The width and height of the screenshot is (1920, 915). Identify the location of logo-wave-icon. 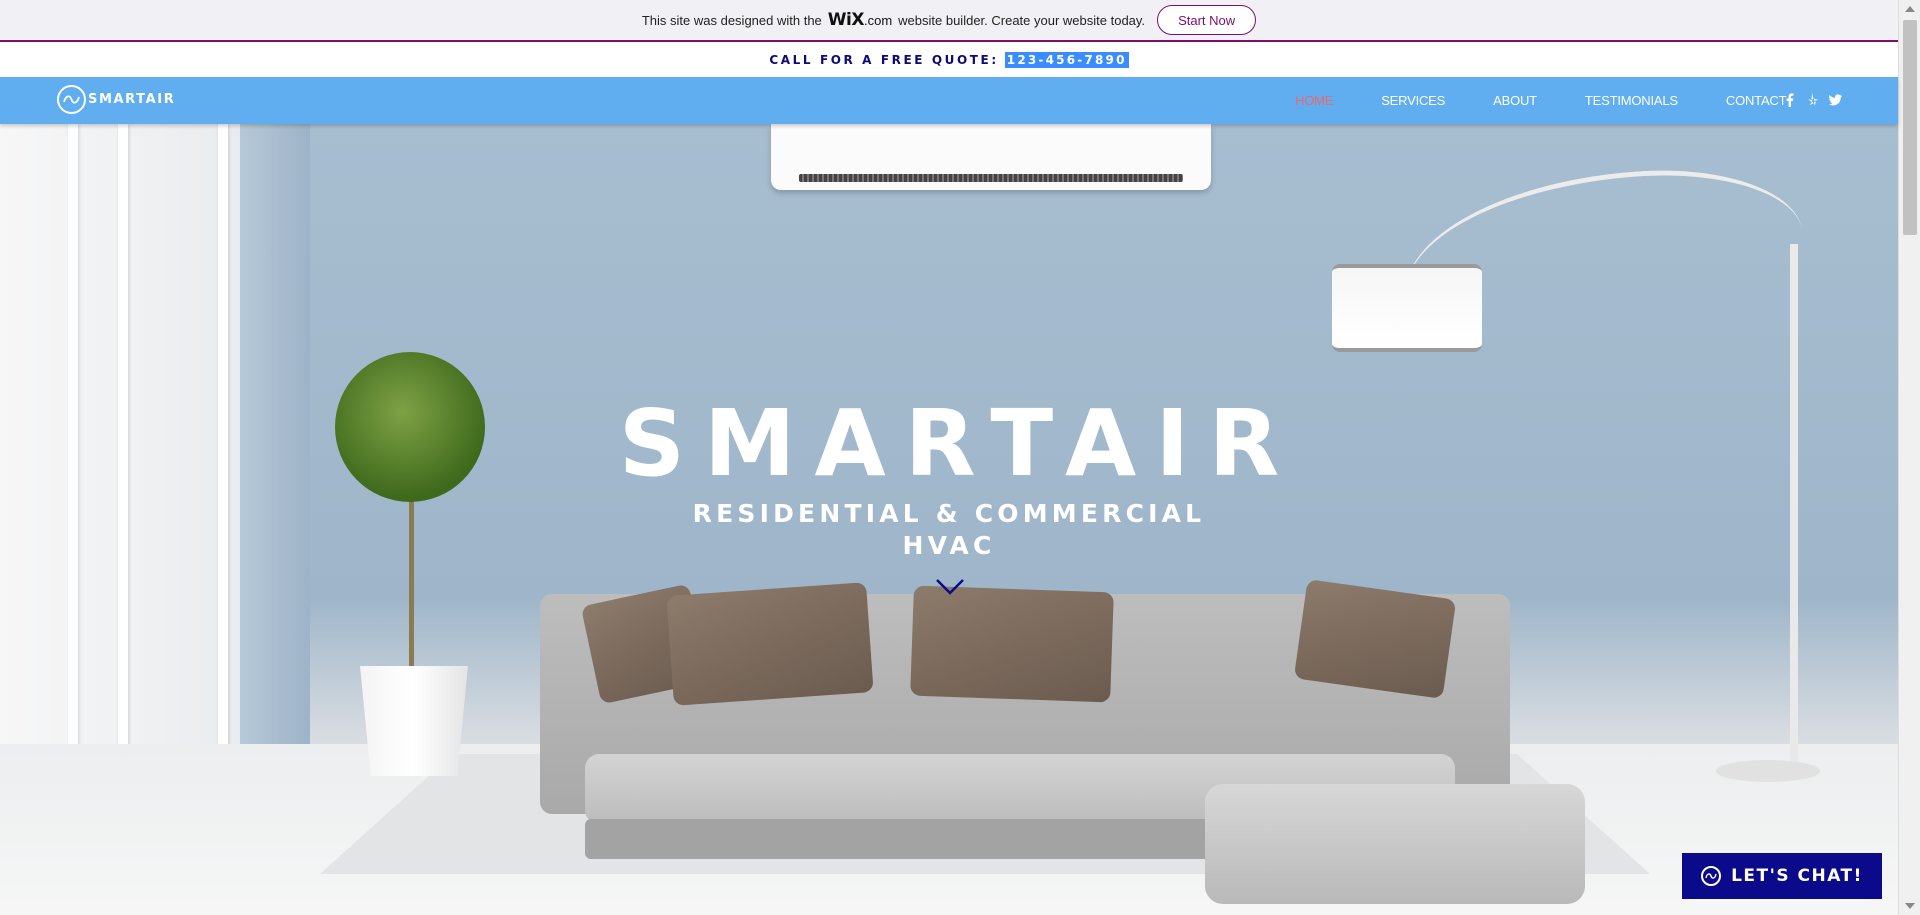
(71, 99).